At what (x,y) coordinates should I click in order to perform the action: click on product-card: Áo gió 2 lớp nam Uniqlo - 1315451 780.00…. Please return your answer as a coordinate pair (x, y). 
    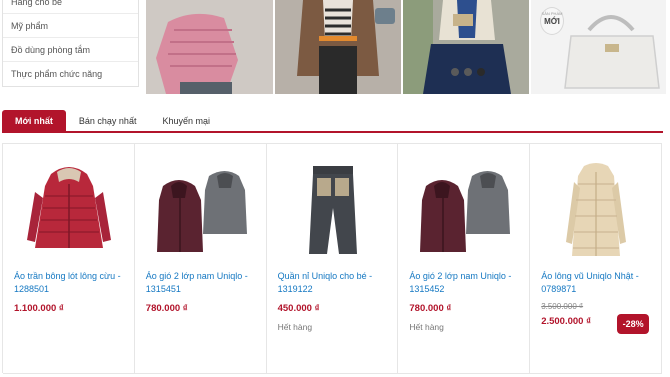
    Looking at the image, I should click on (200, 259).